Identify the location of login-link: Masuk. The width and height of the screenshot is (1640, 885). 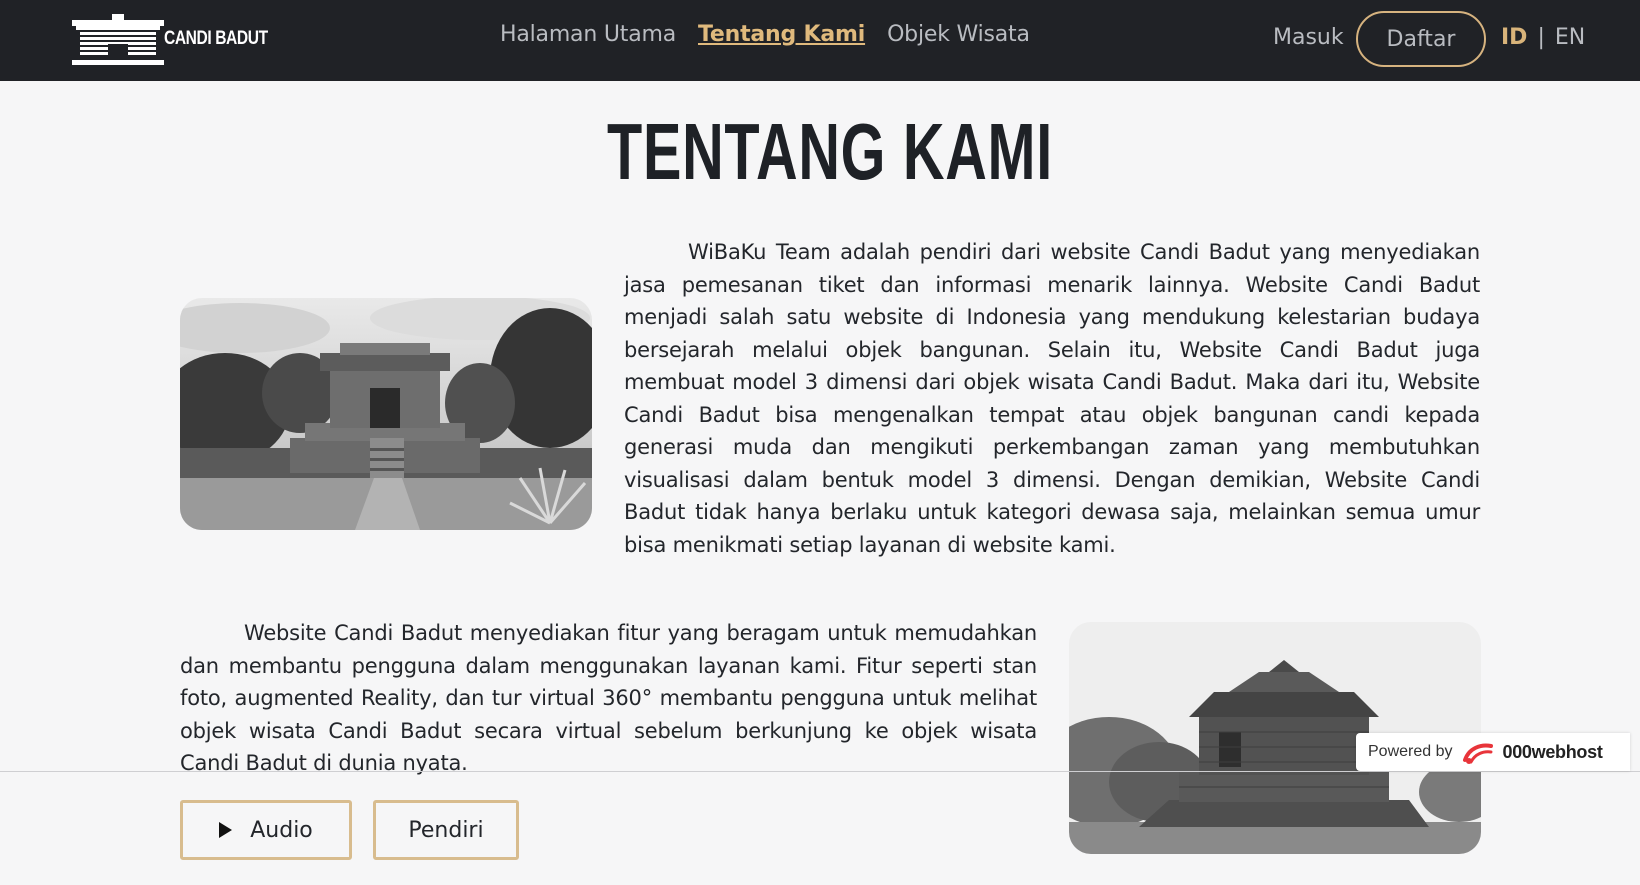
(1308, 37).